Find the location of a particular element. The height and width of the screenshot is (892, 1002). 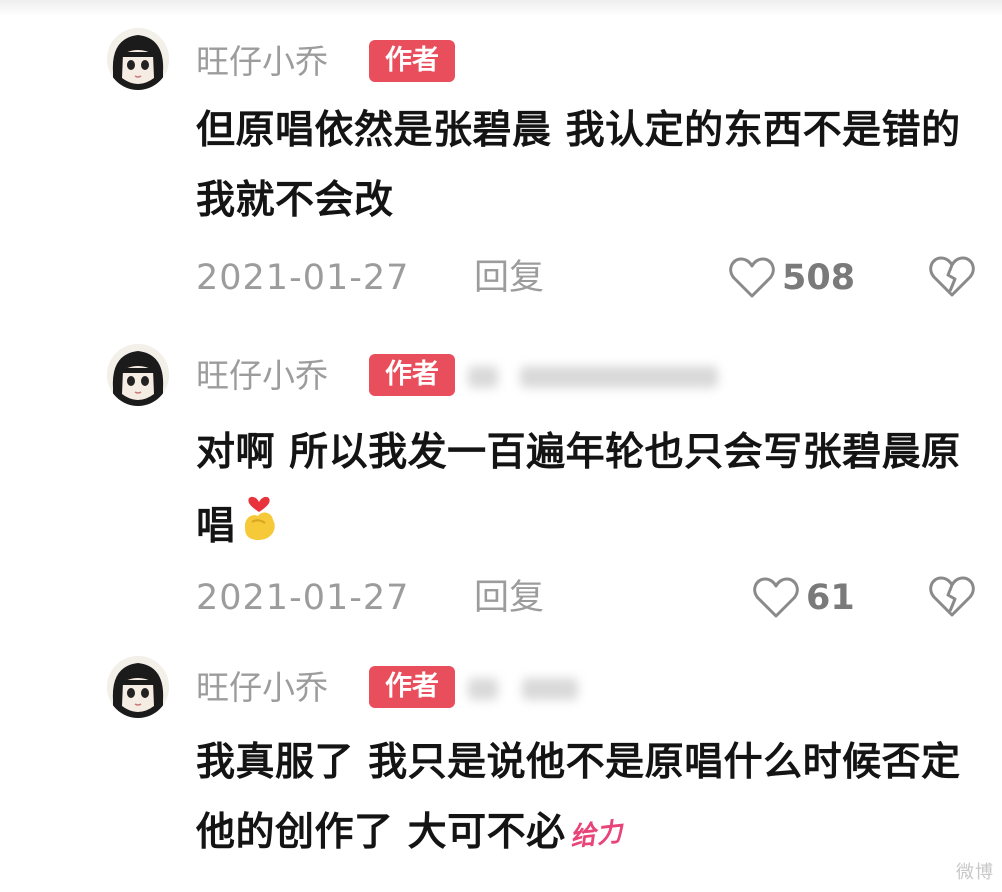

top-divider is located at coordinates (501, 8).